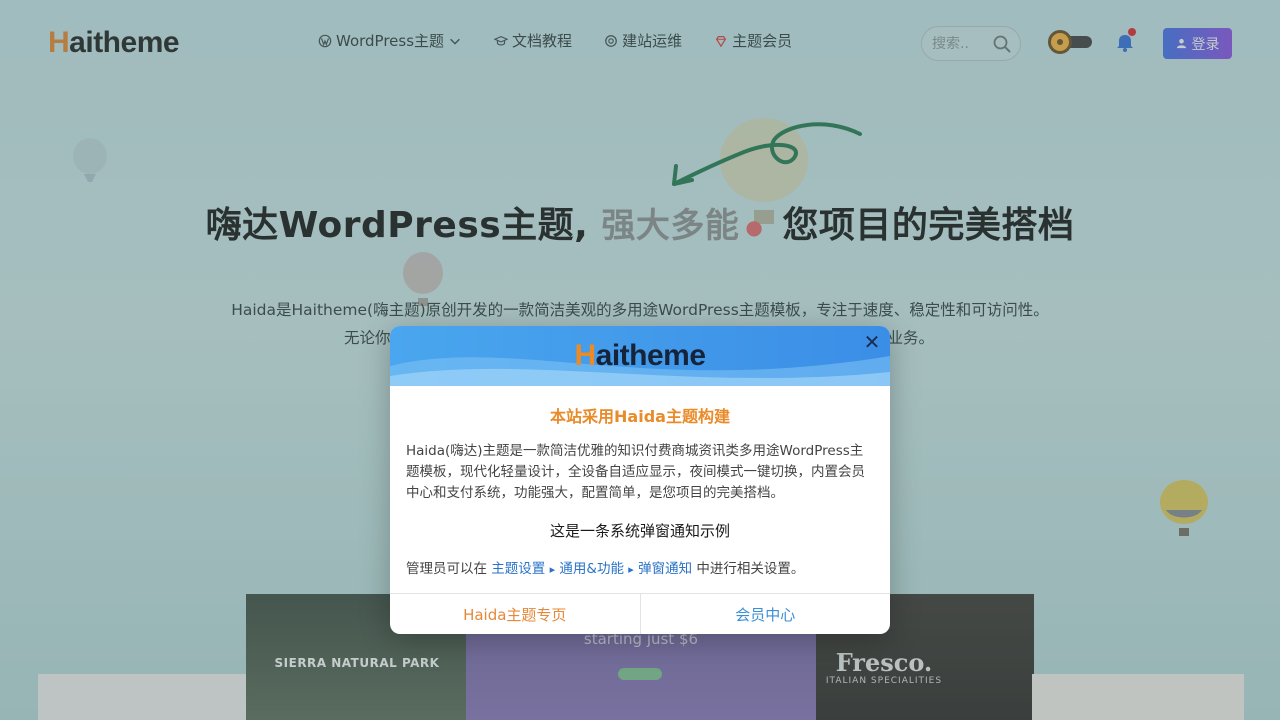  I want to click on modal-admin-hint: 管理员可以在 主题设置 ▸ 通用&功能 ▸ 弹窗通知 中进行相关设置。, so click(605, 569).